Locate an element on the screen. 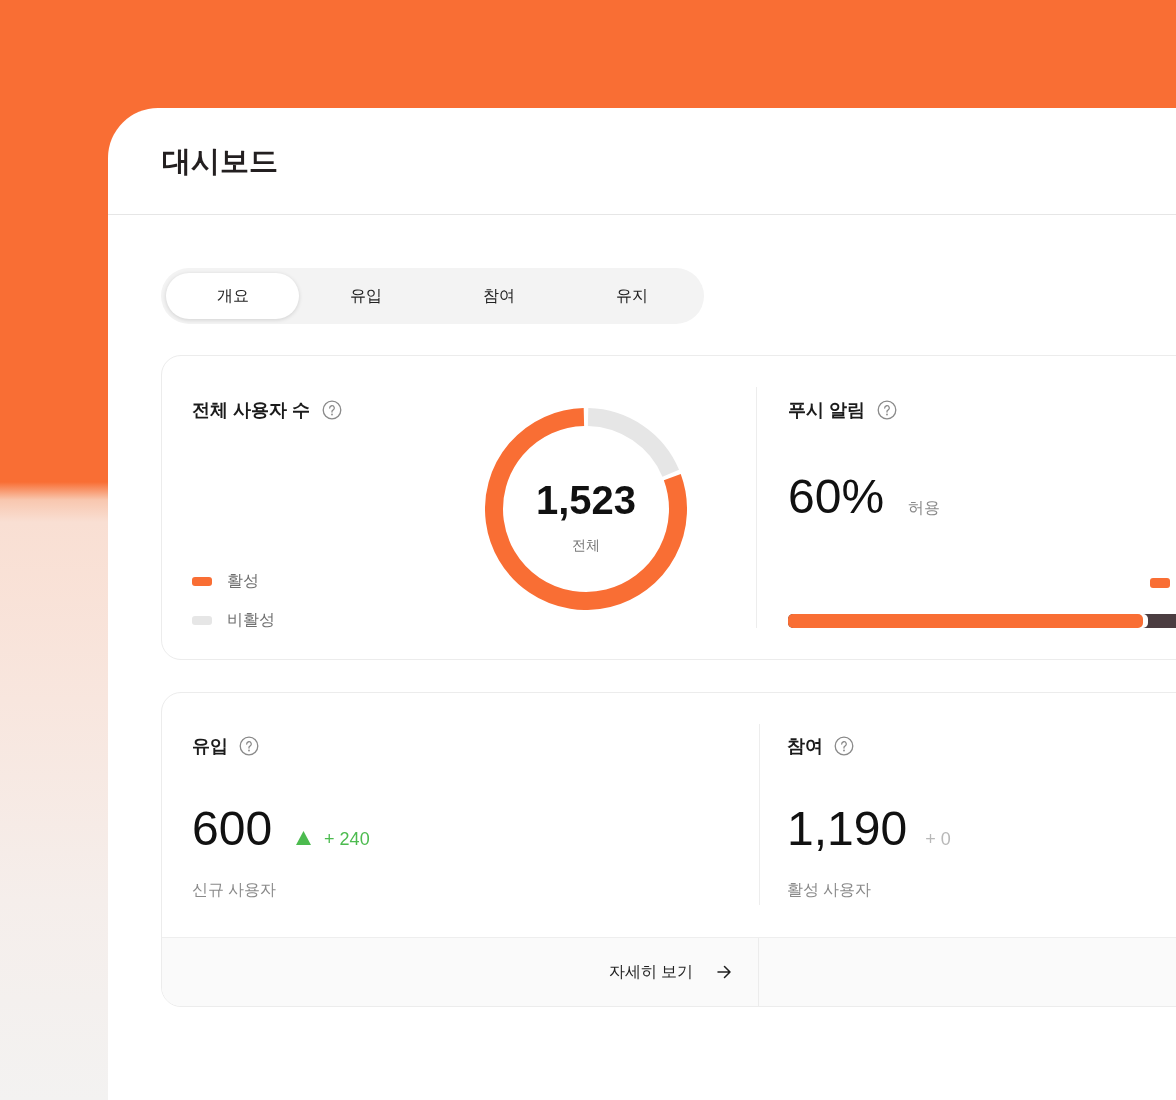  tab: 참여 is located at coordinates (499, 296).